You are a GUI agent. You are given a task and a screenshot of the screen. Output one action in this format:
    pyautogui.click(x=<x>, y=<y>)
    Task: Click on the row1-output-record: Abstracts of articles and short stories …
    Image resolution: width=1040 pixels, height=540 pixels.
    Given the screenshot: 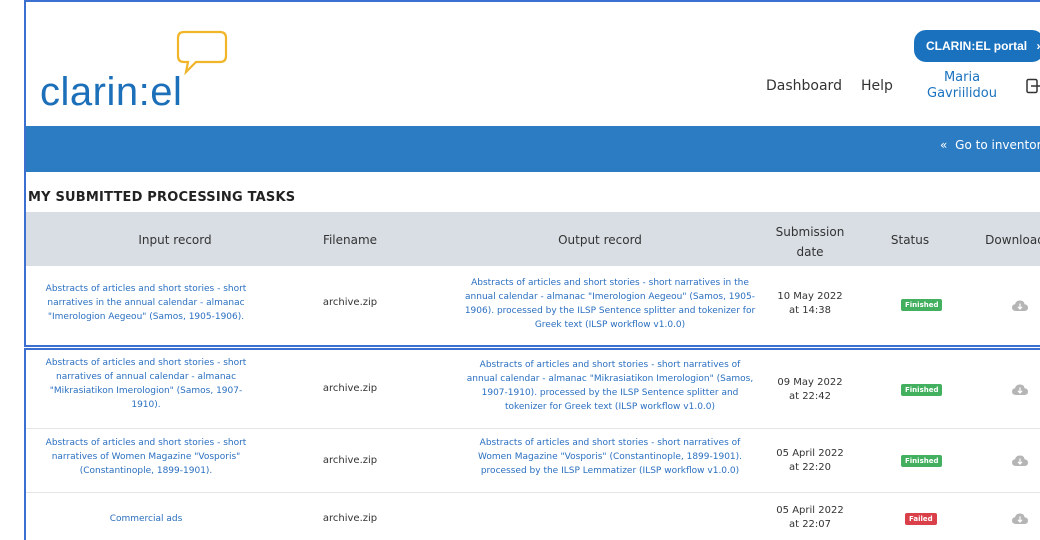 What is the action you would take?
    pyautogui.click(x=610, y=304)
    